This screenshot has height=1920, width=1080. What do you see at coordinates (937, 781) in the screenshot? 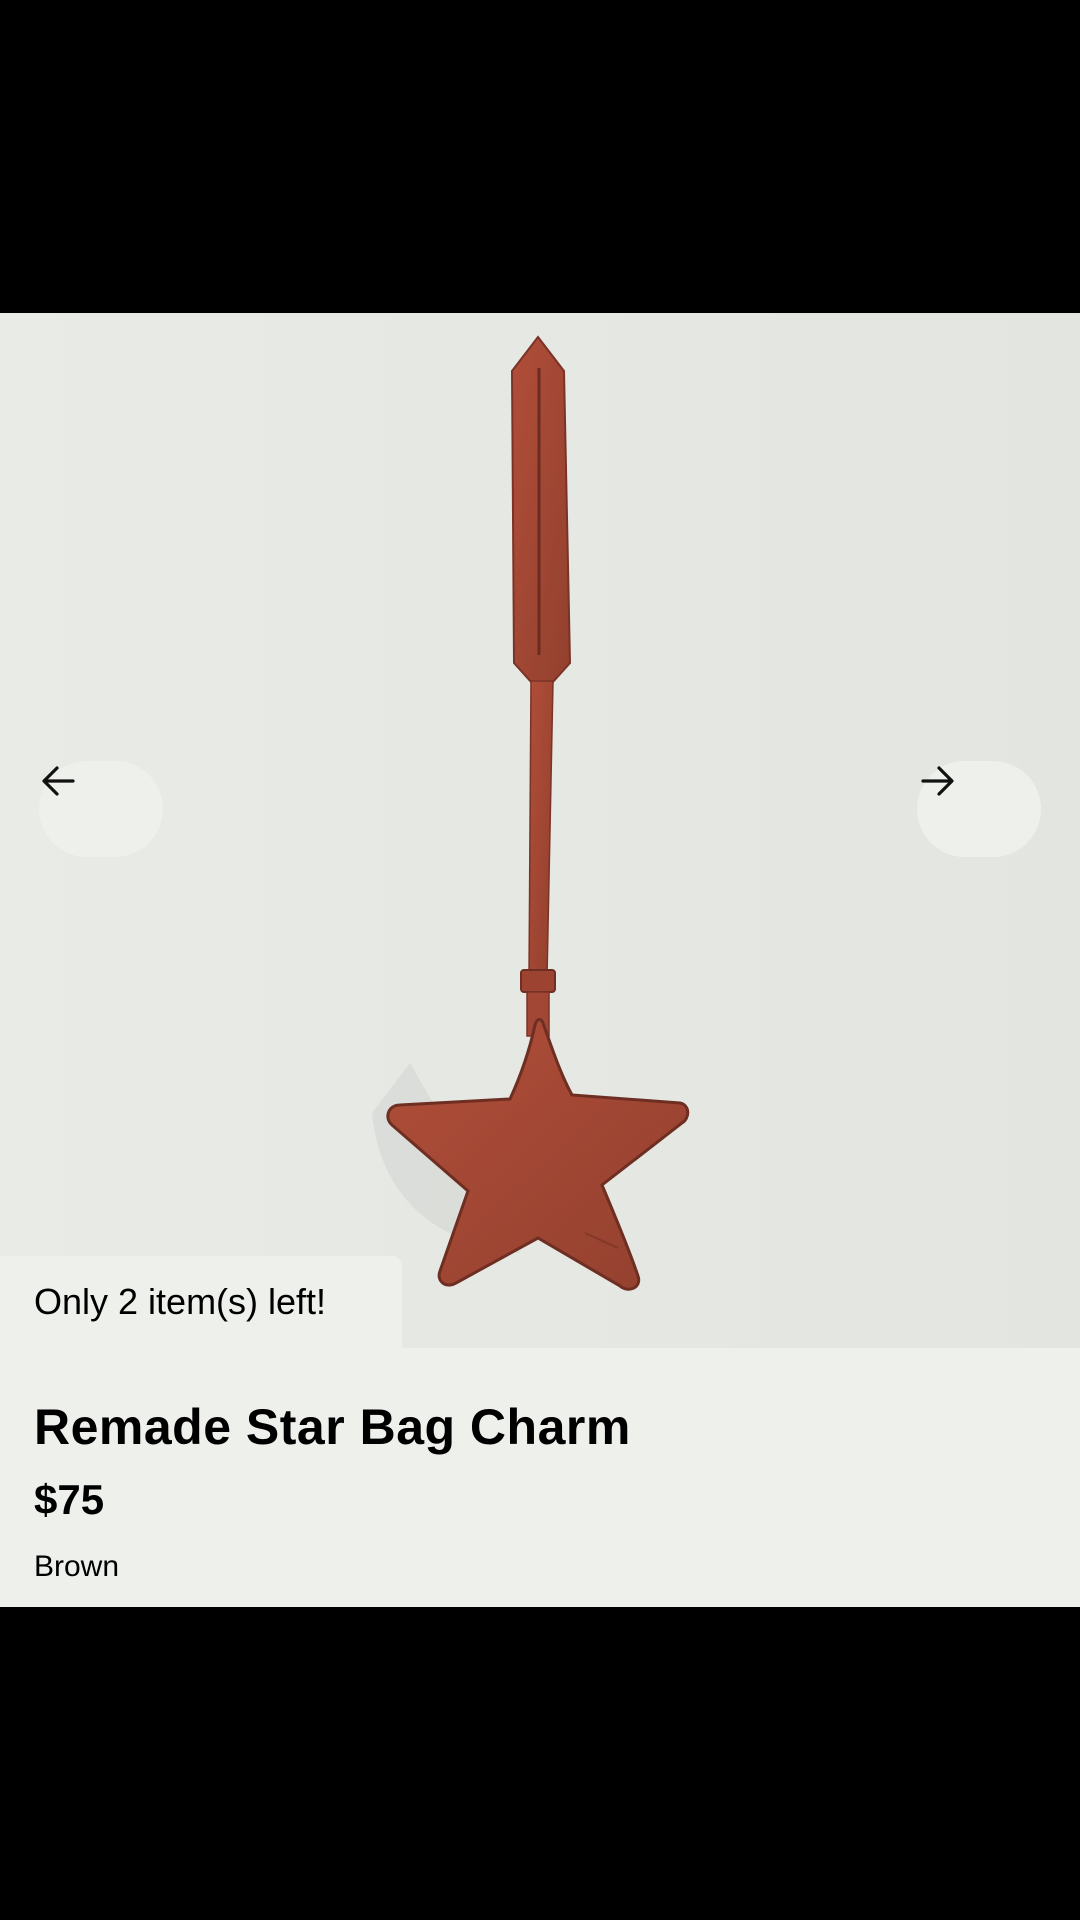
I see `arrow-right-icon` at bounding box center [937, 781].